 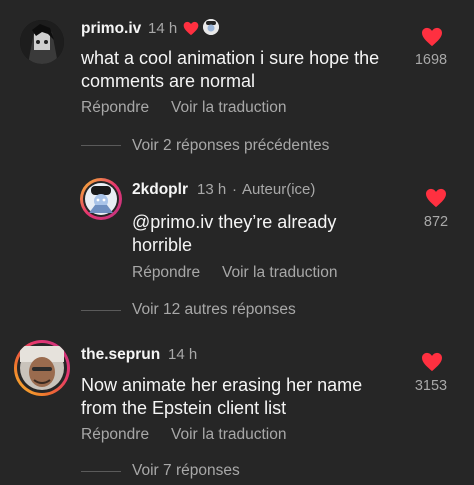 I want to click on like-count: 1698, so click(x=431, y=60).